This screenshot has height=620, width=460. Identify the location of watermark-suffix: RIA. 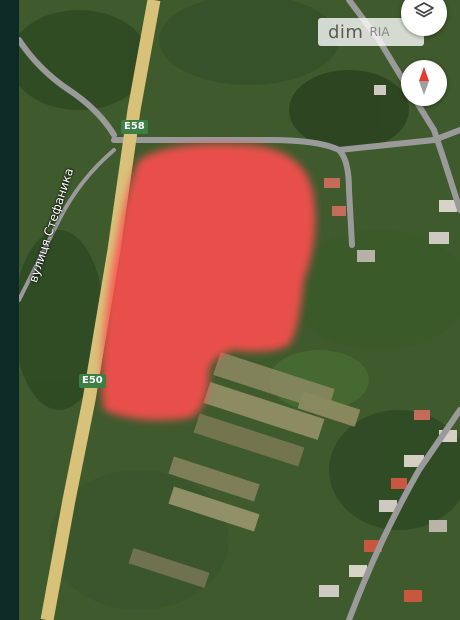
(379, 32).